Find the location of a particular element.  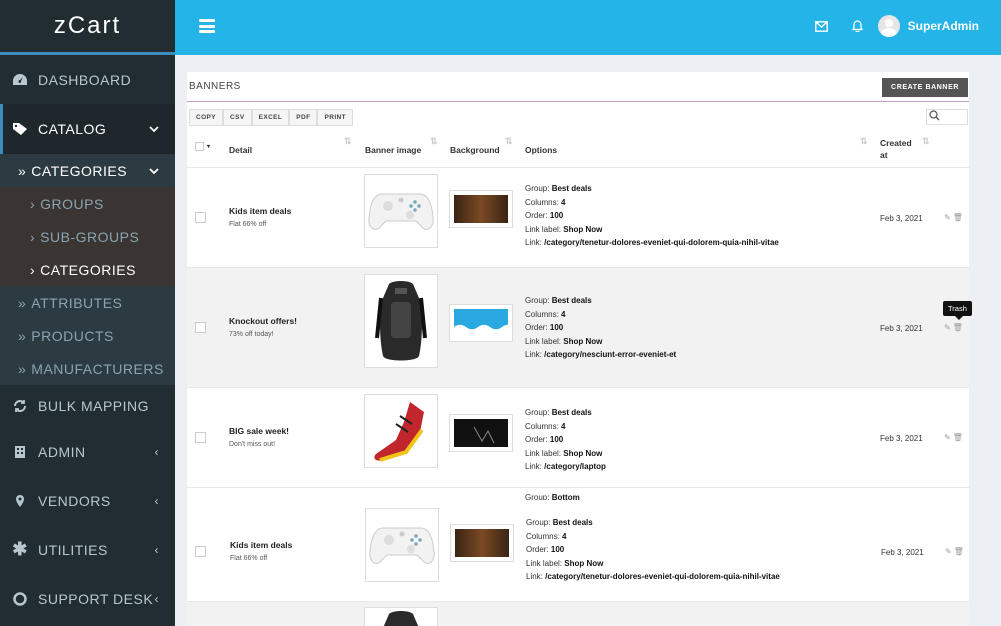

select-all-checkbox: ▾ is located at coordinates (202, 146).